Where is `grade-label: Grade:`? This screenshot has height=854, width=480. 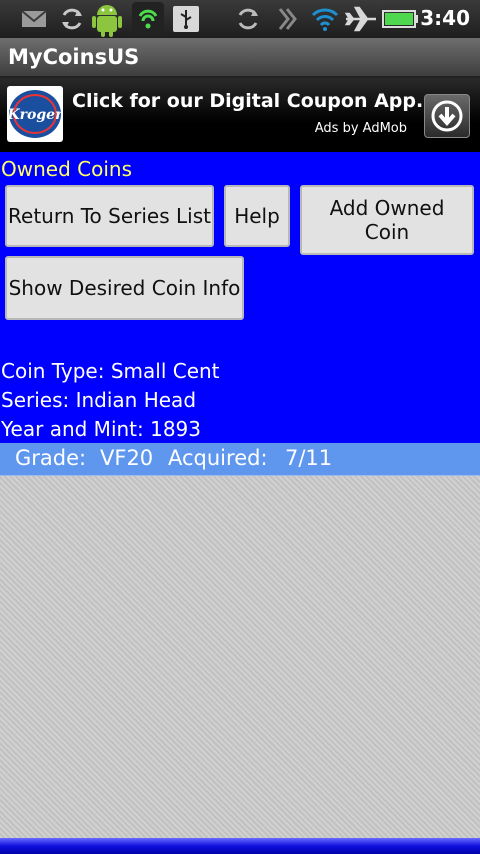
grade-label: Grade: is located at coordinates (51, 458).